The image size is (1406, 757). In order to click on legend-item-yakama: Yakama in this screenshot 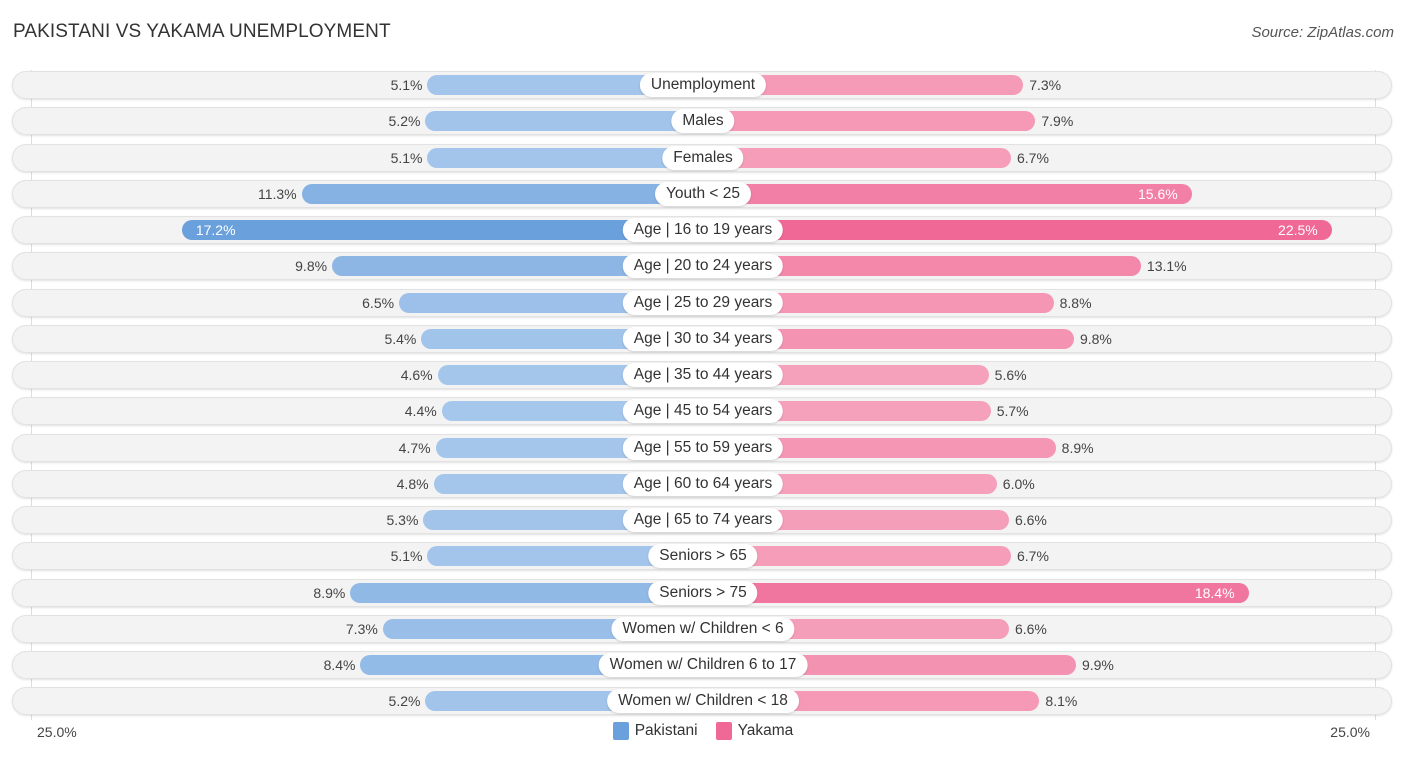, I will do `click(754, 731)`.